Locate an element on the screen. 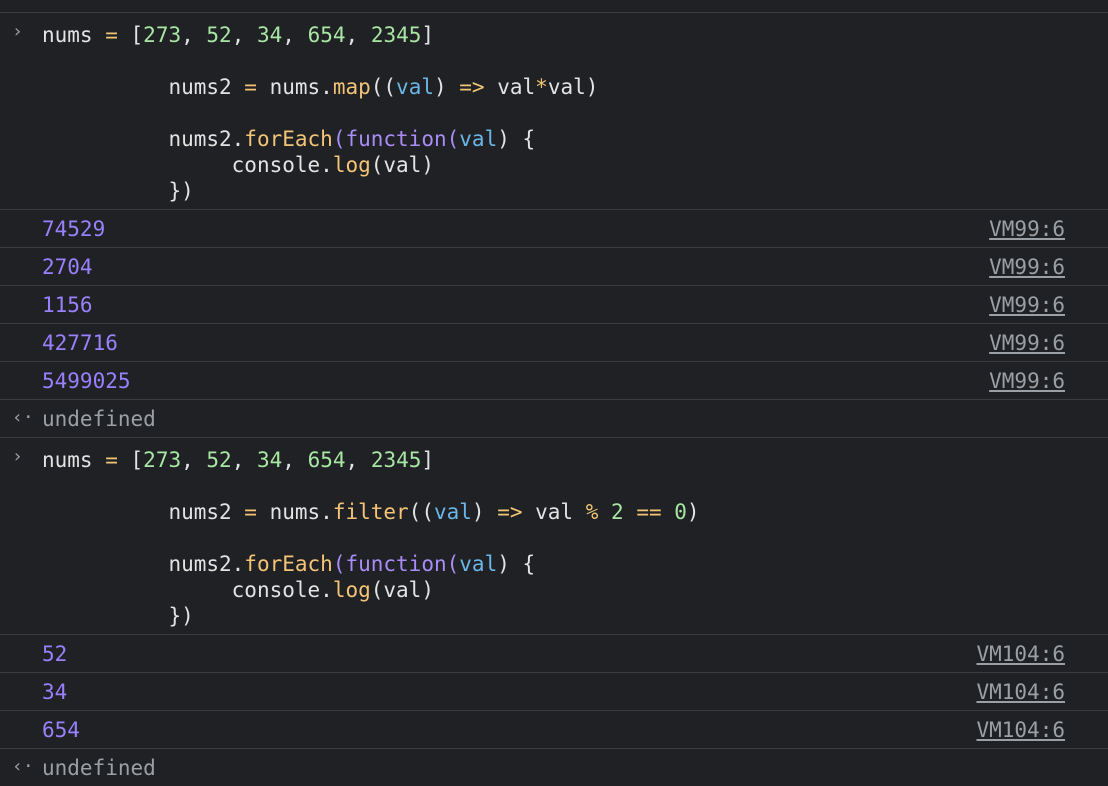  code-line: nums2 = nums.map((val) => val*val) is located at coordinates (383, 87).